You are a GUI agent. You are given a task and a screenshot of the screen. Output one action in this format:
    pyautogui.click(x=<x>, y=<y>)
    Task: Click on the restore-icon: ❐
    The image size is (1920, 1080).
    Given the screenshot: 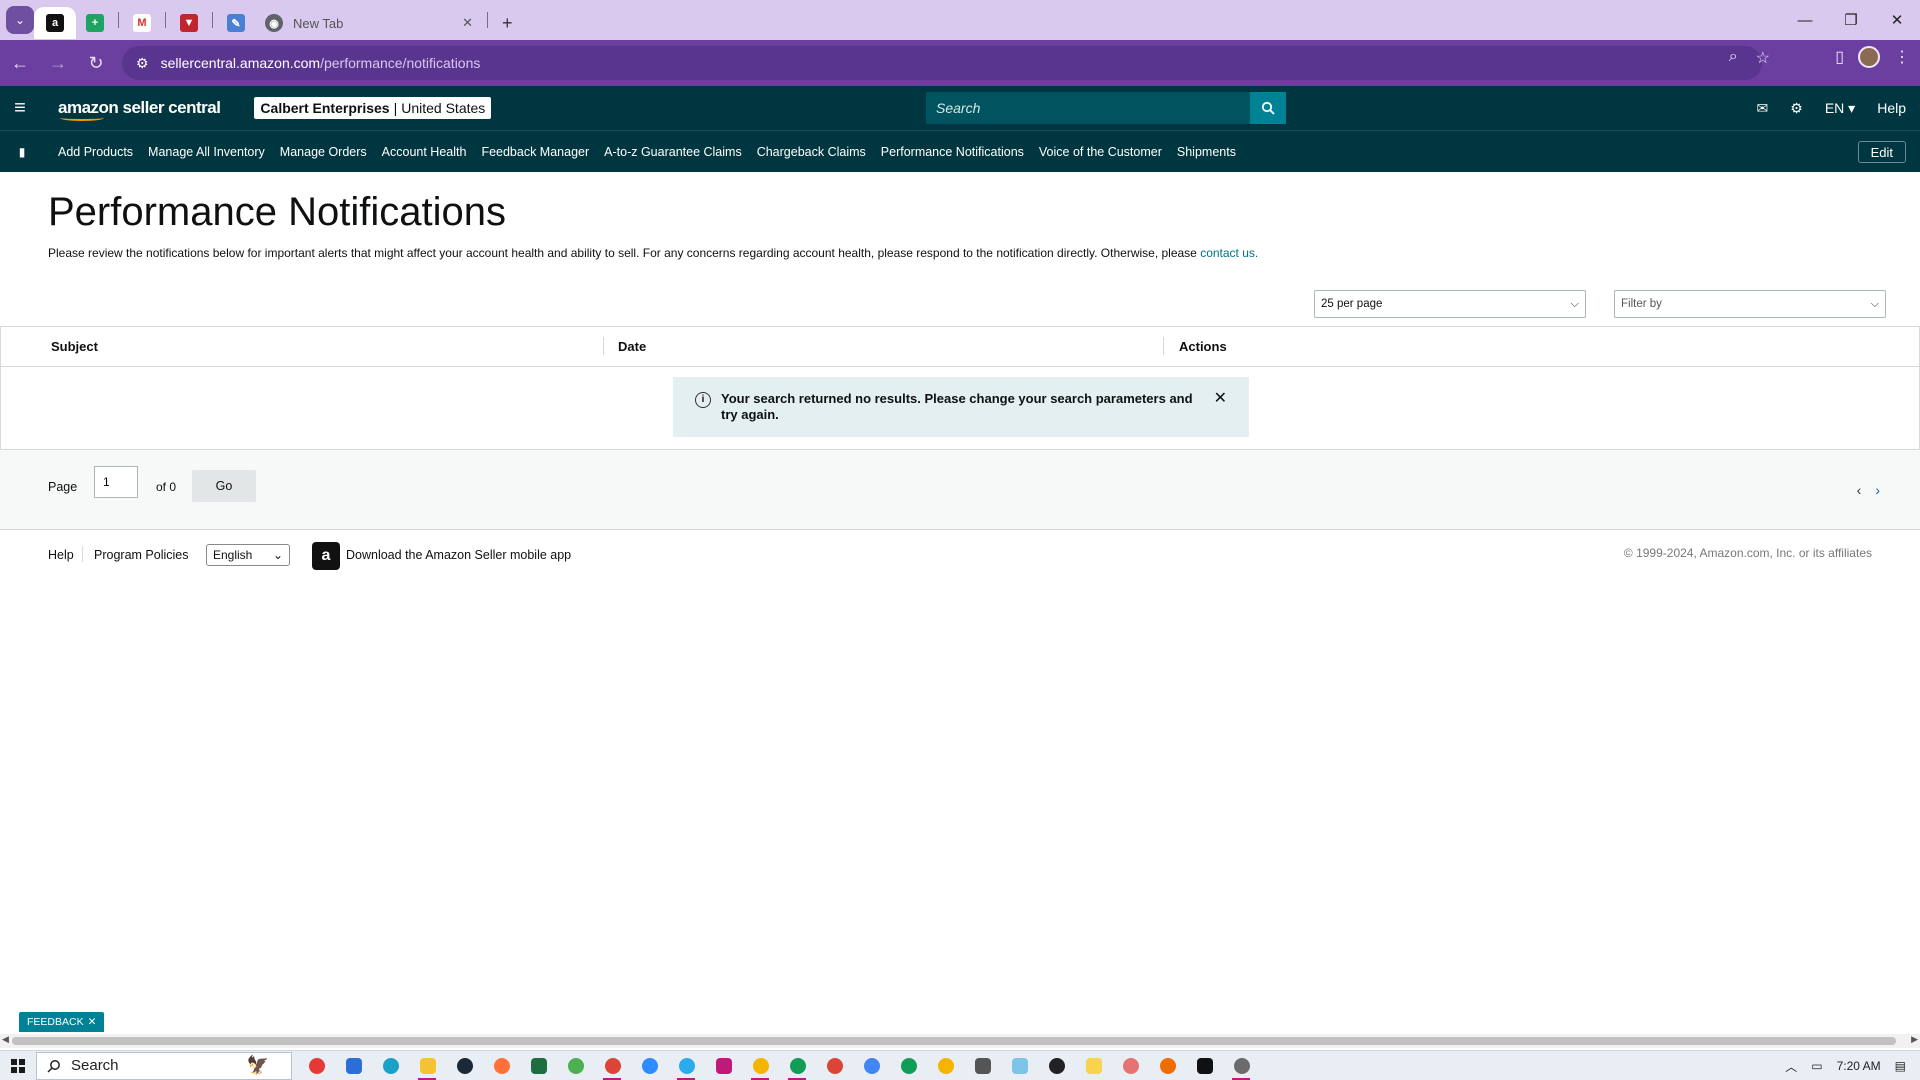 What is the action you would take?
    pyautogui.click(x=1851, y=20)
    